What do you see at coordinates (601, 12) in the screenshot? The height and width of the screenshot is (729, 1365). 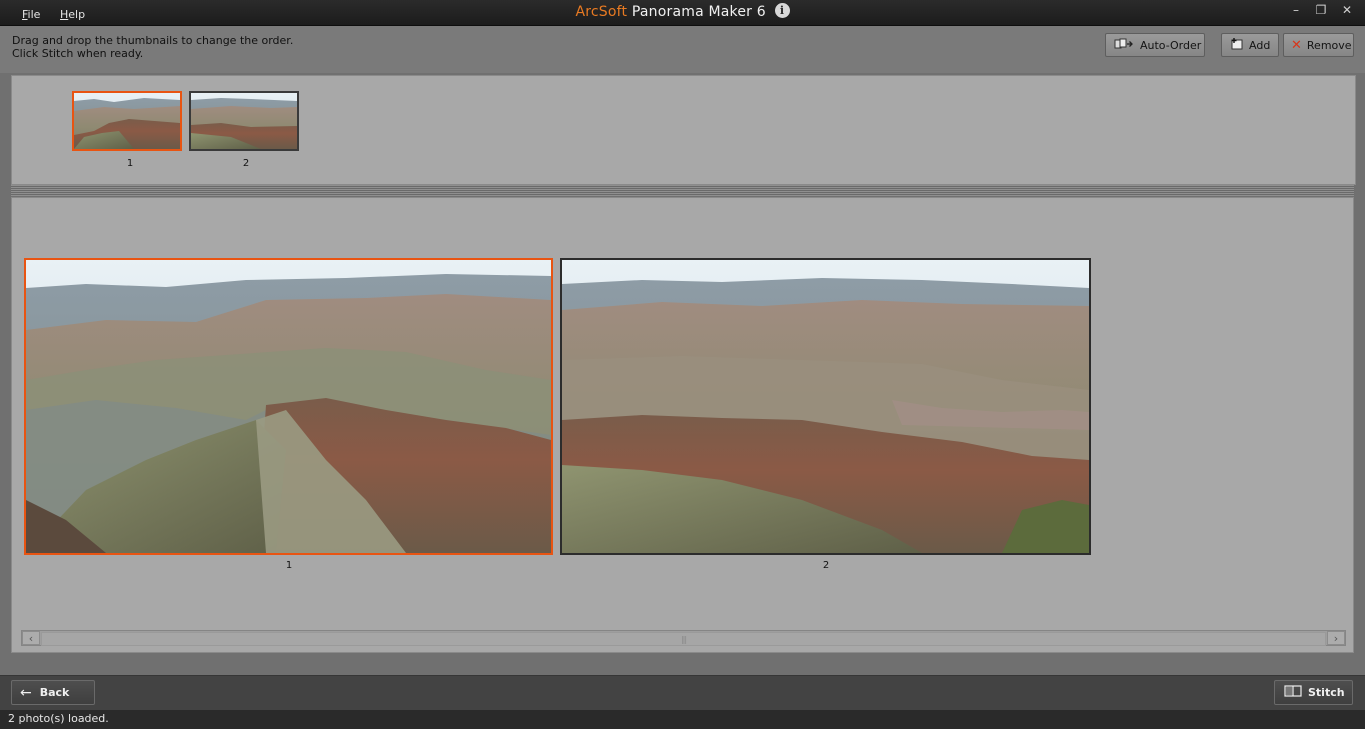 I see `brand-name: ArcSoft` at bounding box center [601, 12].